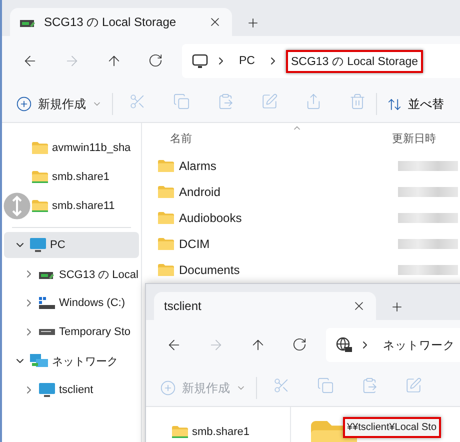 Image resolution: width=460 pixels, height=442 pixels. I want to click on tree-item: ネットワーク, so click(71, 361).